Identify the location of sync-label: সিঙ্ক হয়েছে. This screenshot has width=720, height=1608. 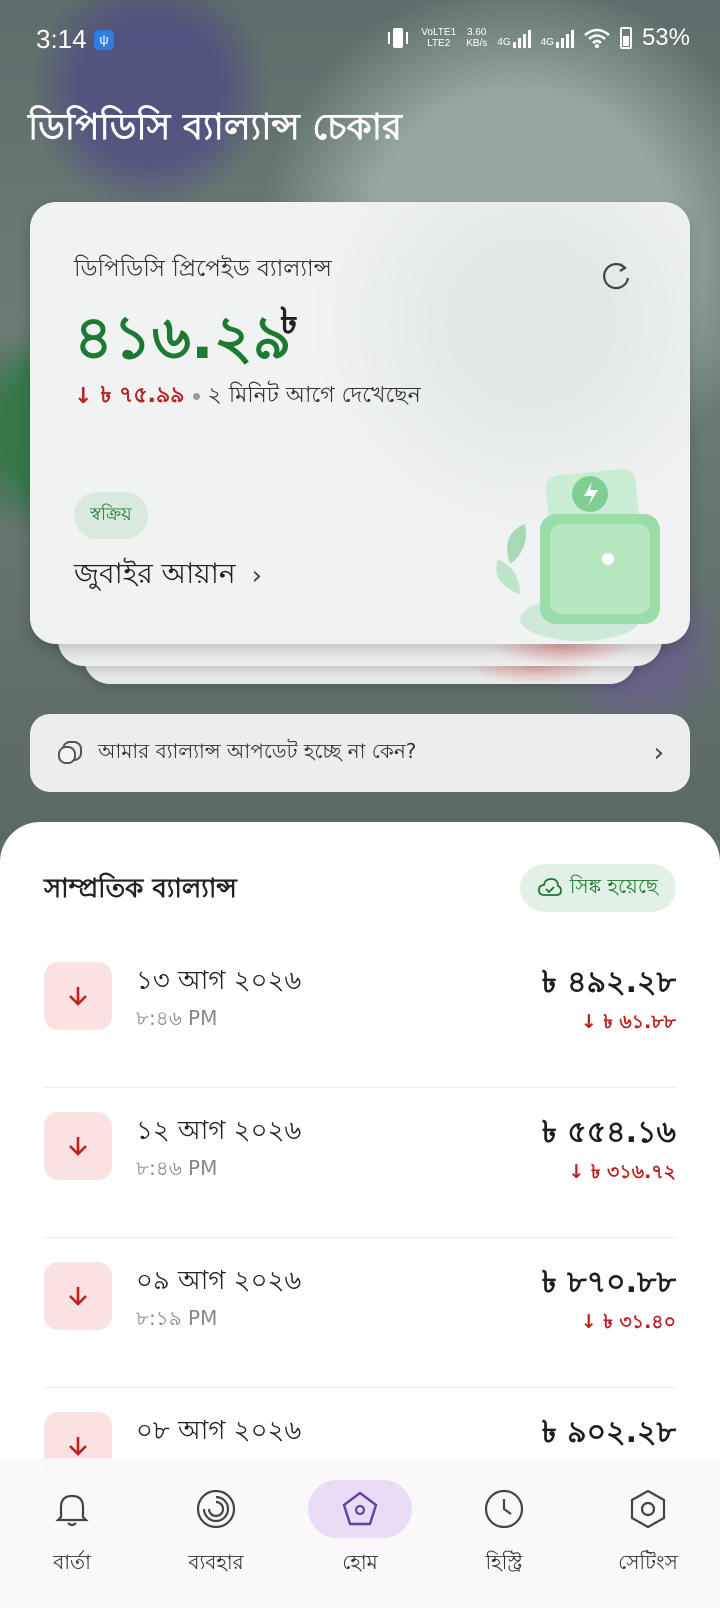
(613, 885).